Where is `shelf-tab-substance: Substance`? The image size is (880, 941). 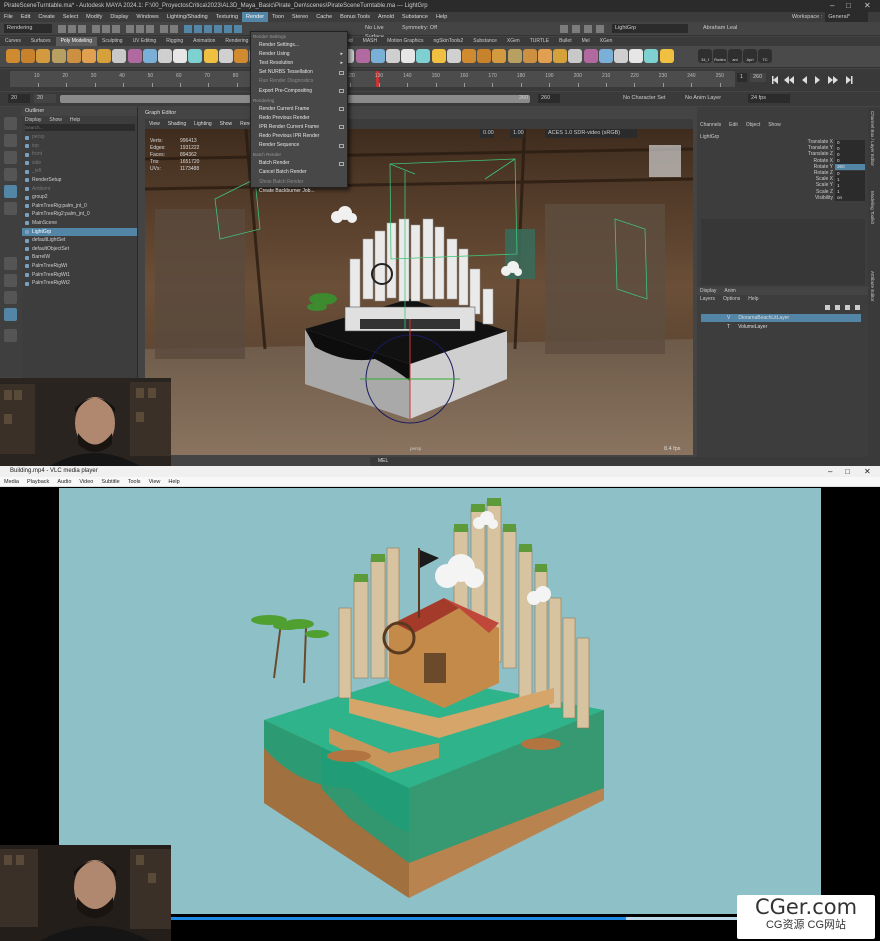 shelf-tab-substance: Substance is located at coordinates (485, 41).